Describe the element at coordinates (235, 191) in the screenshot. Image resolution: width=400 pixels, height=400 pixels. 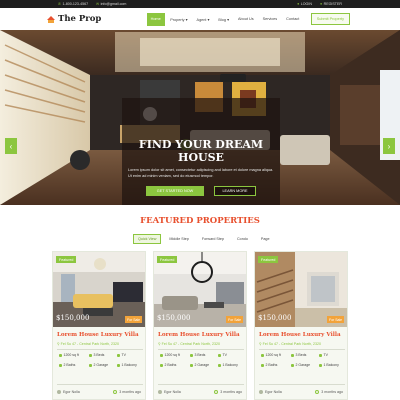
I see `learn-more-button: LEARN MORE` at that location.